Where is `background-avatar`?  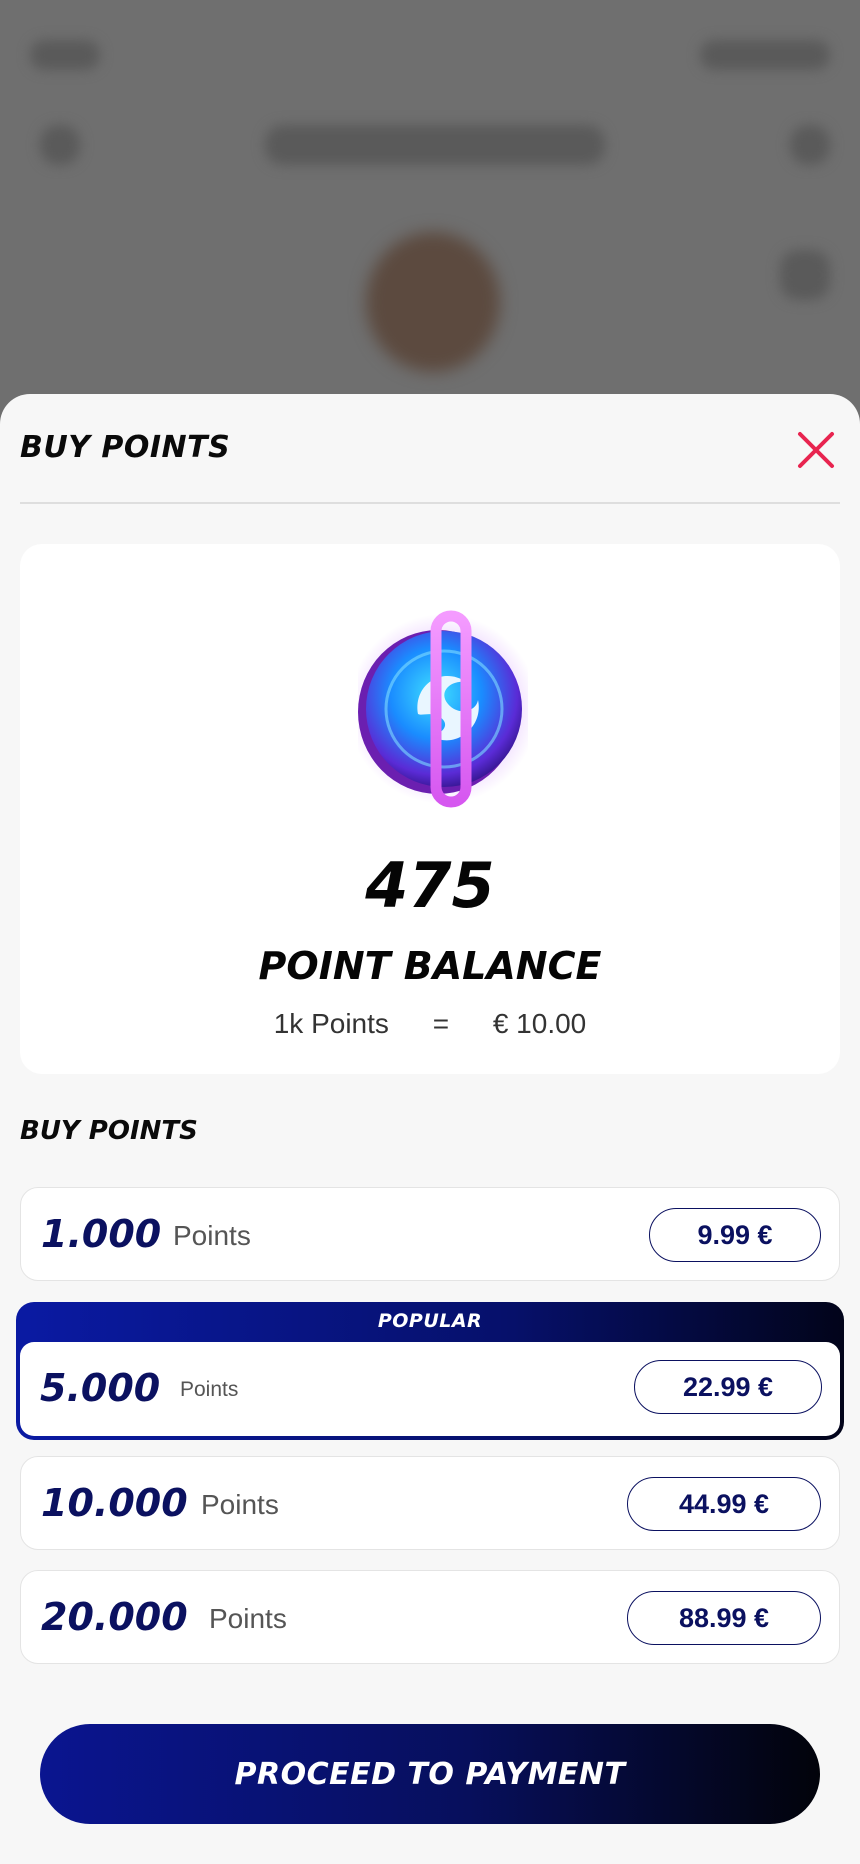
background-avatar is located at coordinates (433, 302).